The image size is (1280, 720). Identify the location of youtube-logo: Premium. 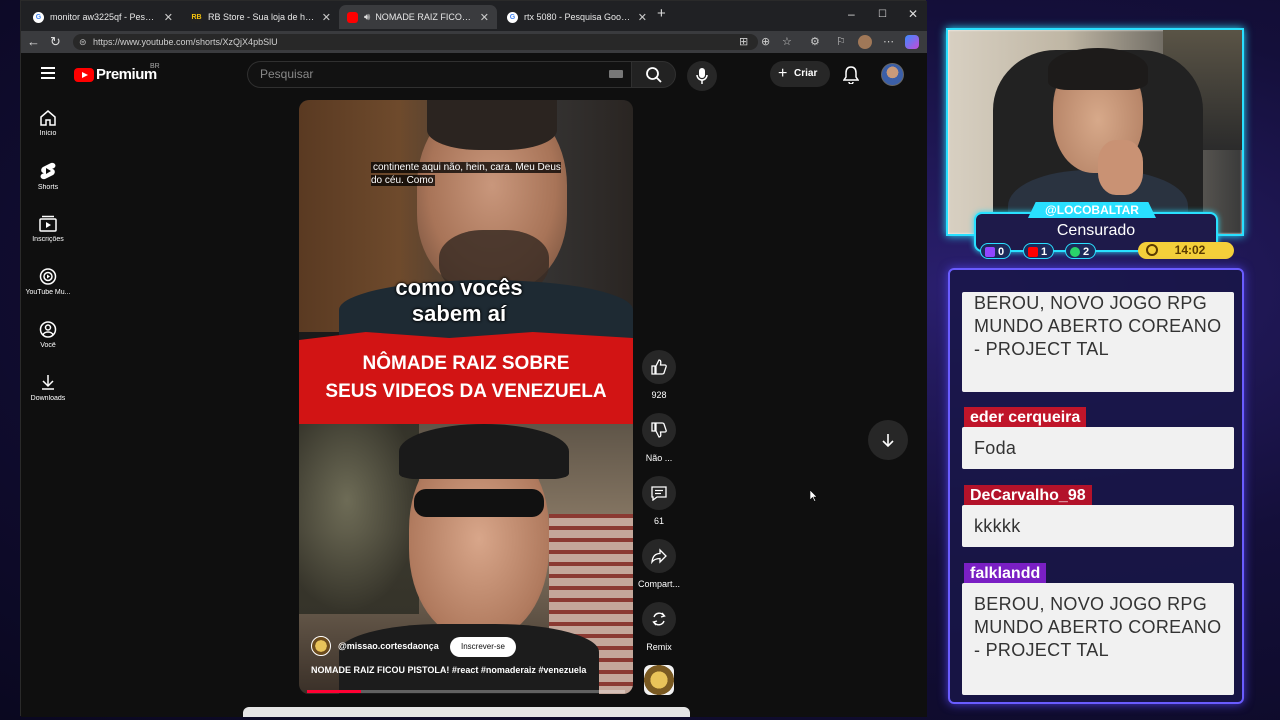
(115, 74).